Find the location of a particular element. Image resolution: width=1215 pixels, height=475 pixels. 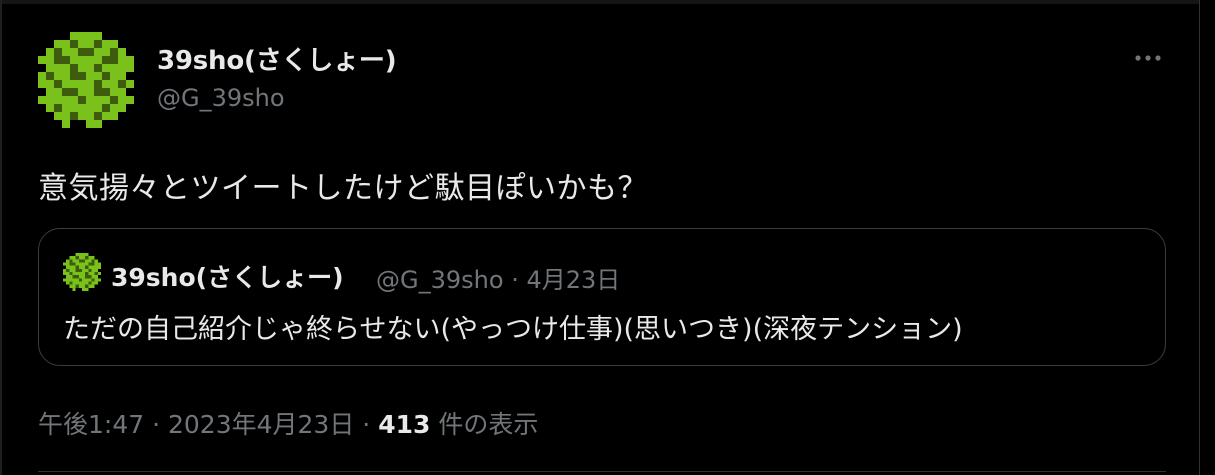

quoted-tweet-text: ただの自己紹介じゃ終らせない(やっつけ仕事)(思いつき)(深夜テンション) is located at coordinates (513, 329).